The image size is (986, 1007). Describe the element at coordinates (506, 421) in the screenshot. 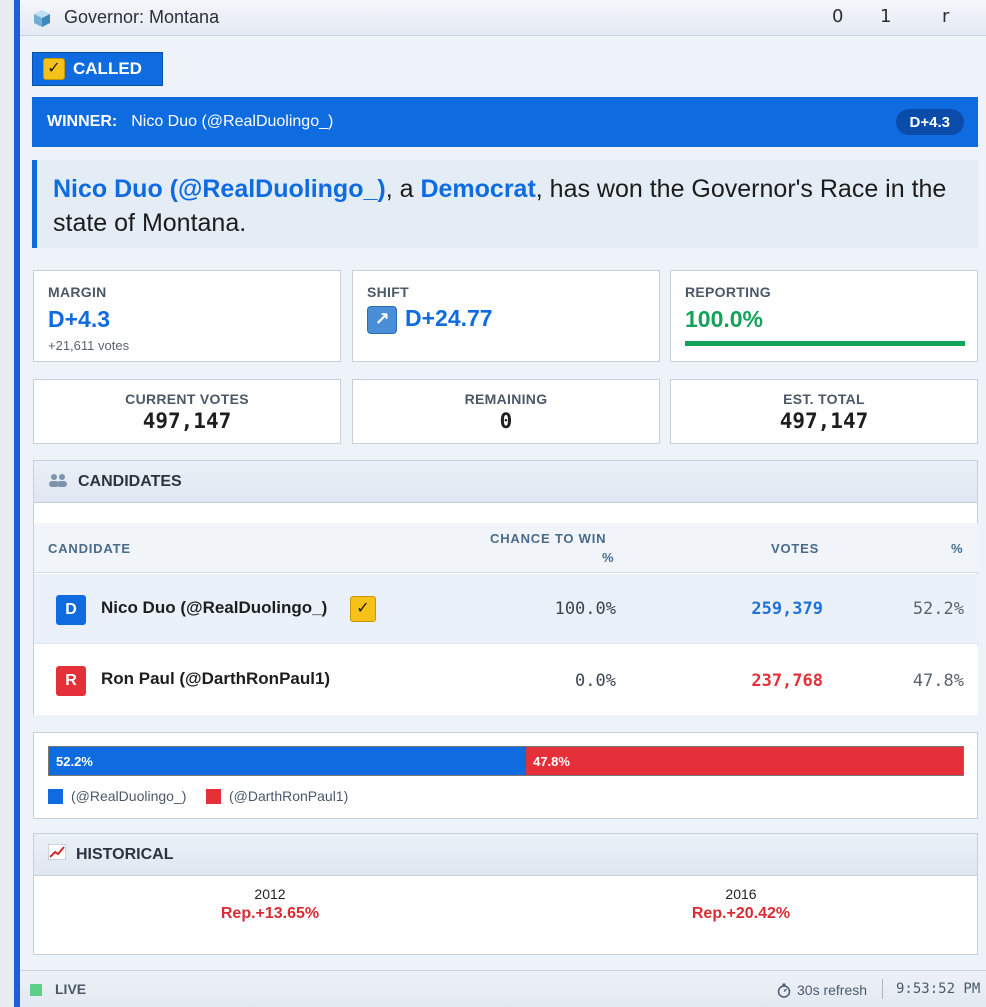

I see `remaining-value: 0` at that location.